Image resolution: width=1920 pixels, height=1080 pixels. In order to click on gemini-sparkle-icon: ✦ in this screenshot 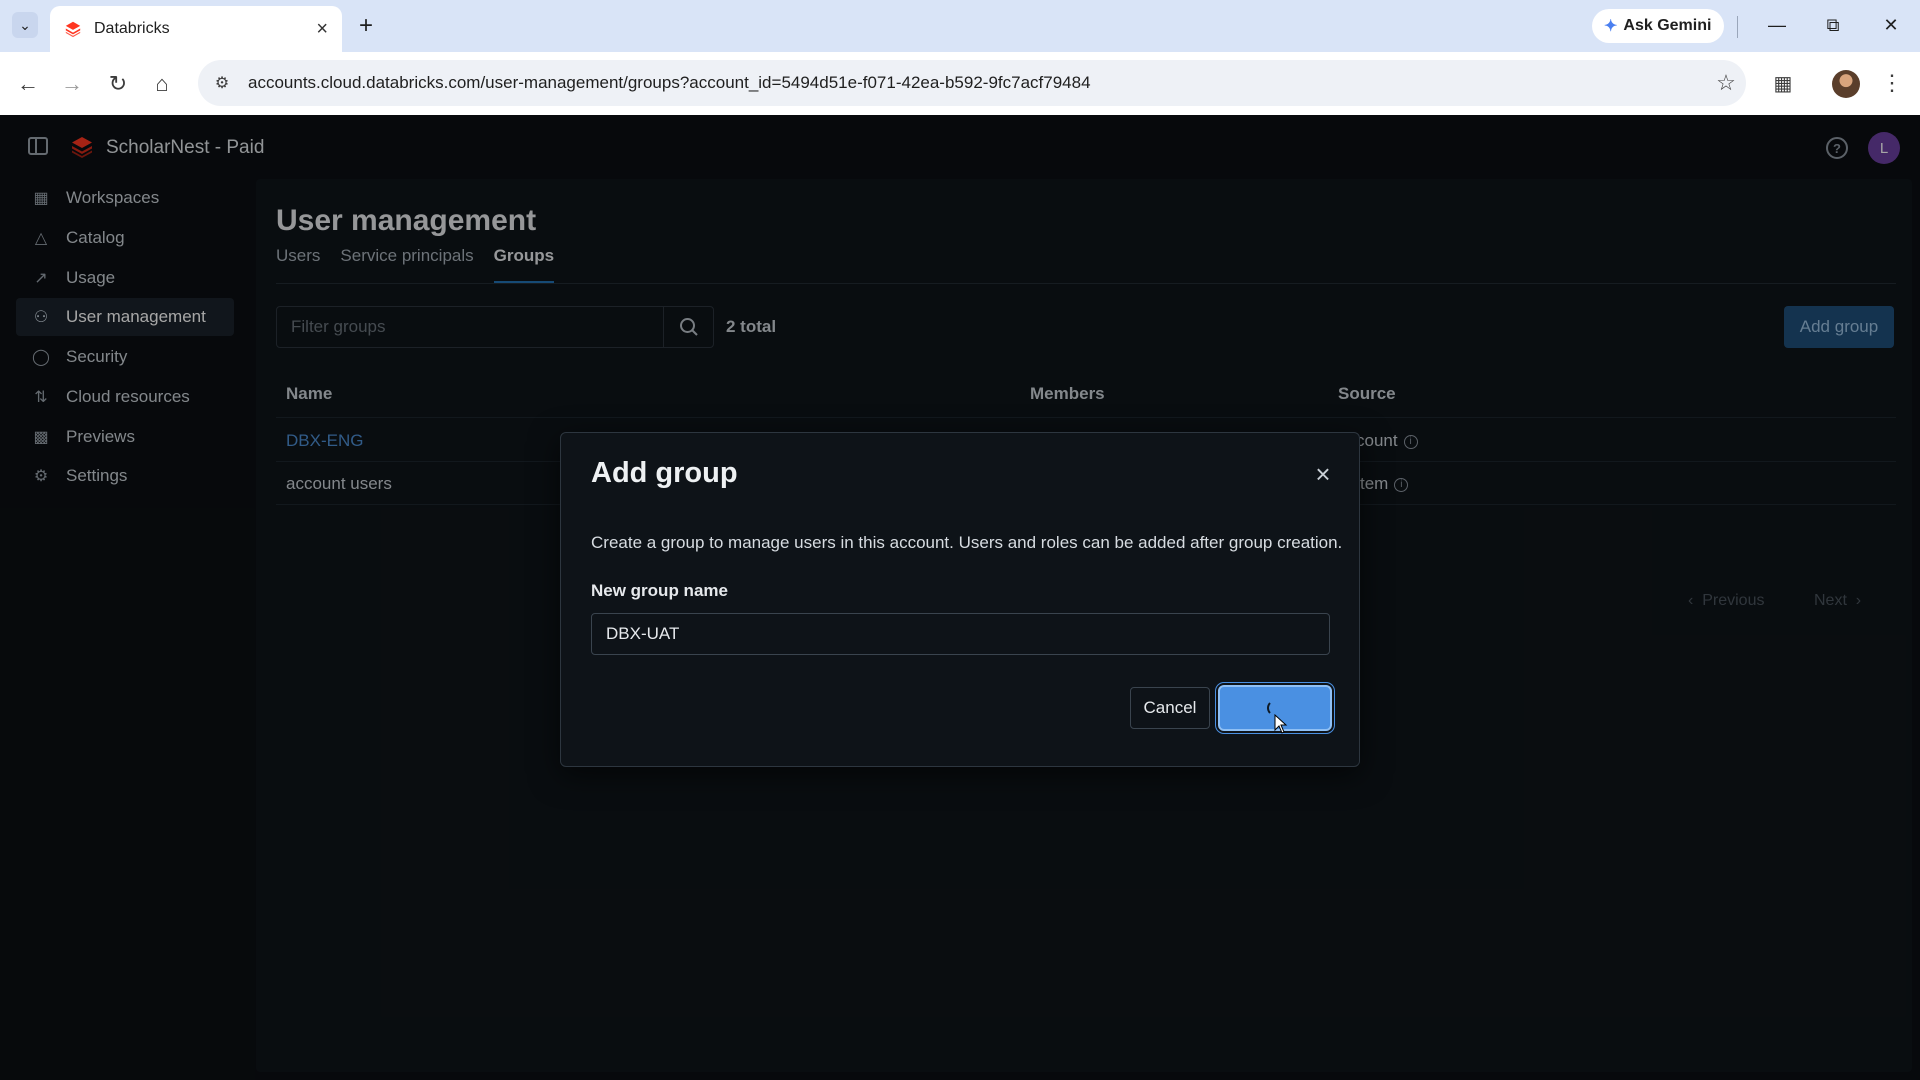, I will do `click(1611, 26)`.